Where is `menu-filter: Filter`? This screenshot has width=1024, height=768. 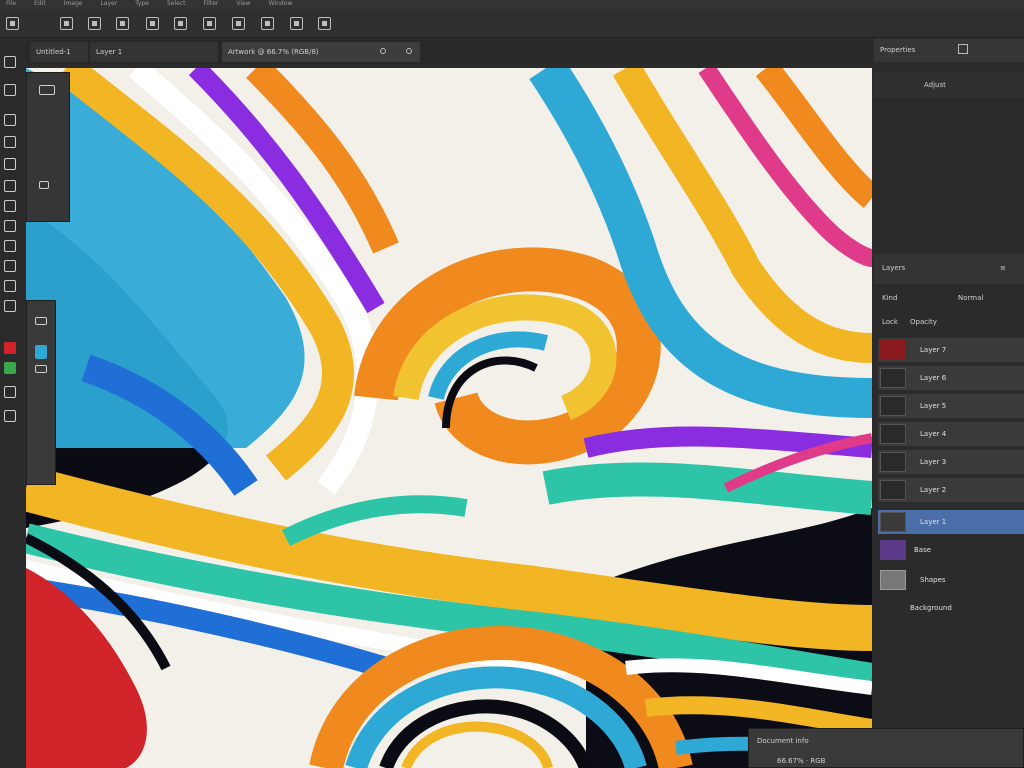
menu-filter: Filter is located at coordinates (211, 5).